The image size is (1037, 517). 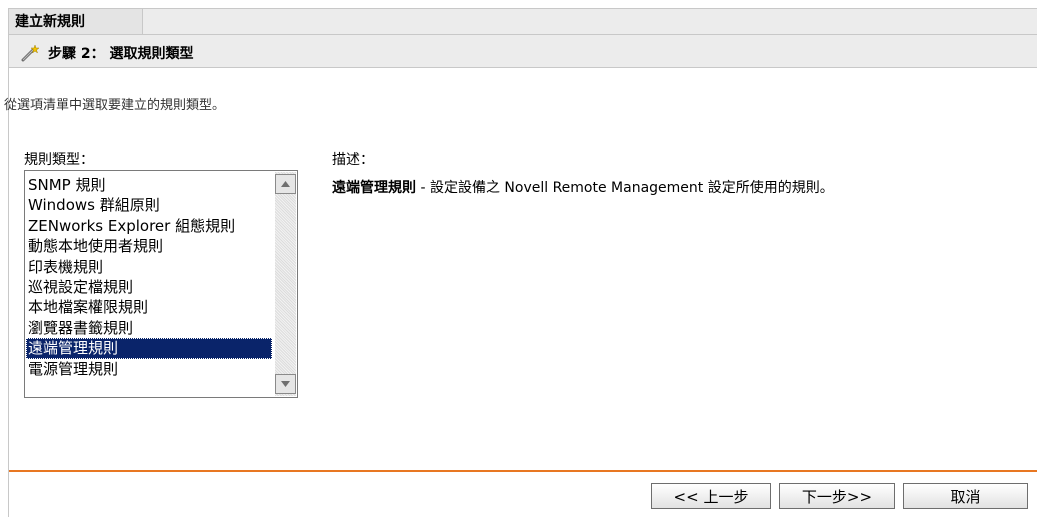 What do you see at coordinates (590, 34) in the screenshot?
I see `header-divider` at bounding box center [590, 34].